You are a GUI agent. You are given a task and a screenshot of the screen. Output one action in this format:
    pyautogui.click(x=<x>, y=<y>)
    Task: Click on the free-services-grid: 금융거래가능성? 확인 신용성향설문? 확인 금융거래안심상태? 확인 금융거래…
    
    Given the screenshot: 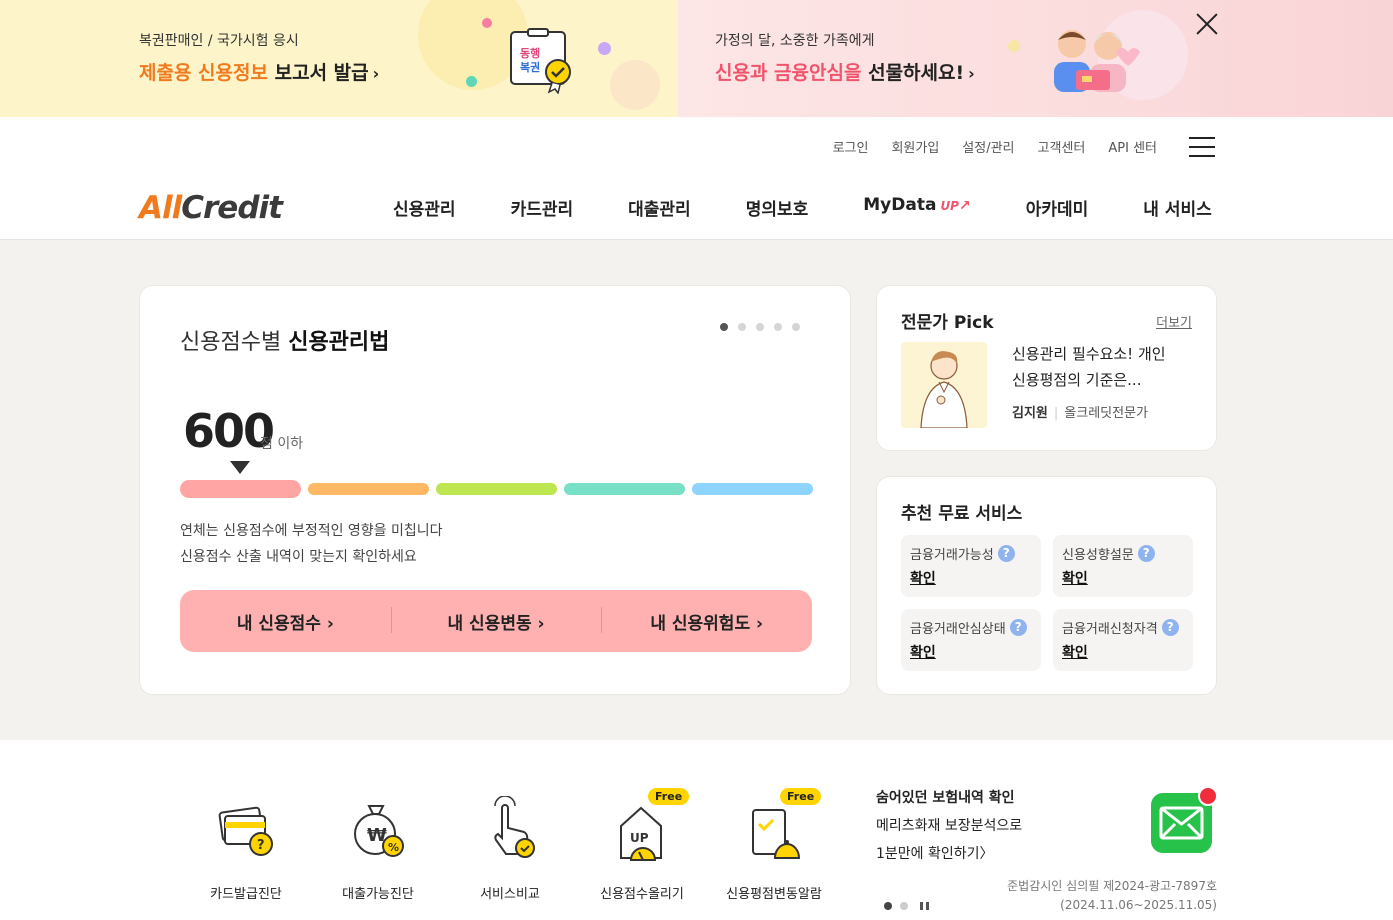 What is the action you would take?
    pyautogui.click(x=1047, y=603)
    